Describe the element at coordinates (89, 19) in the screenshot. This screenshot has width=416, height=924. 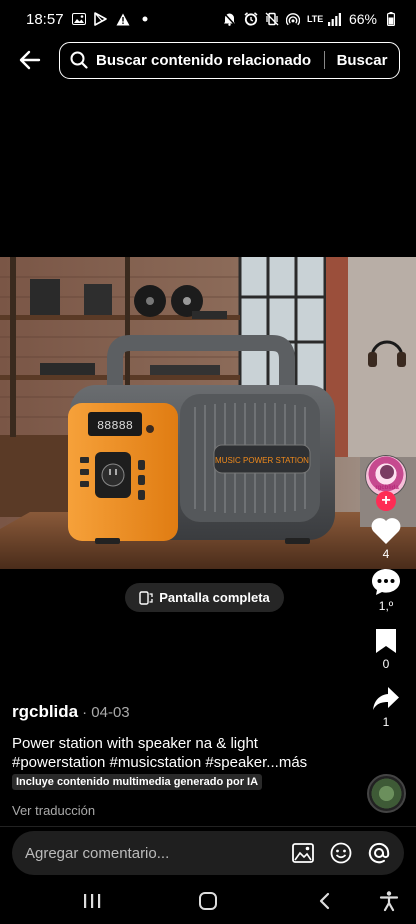
I see `status-left: 18:57` at that location.